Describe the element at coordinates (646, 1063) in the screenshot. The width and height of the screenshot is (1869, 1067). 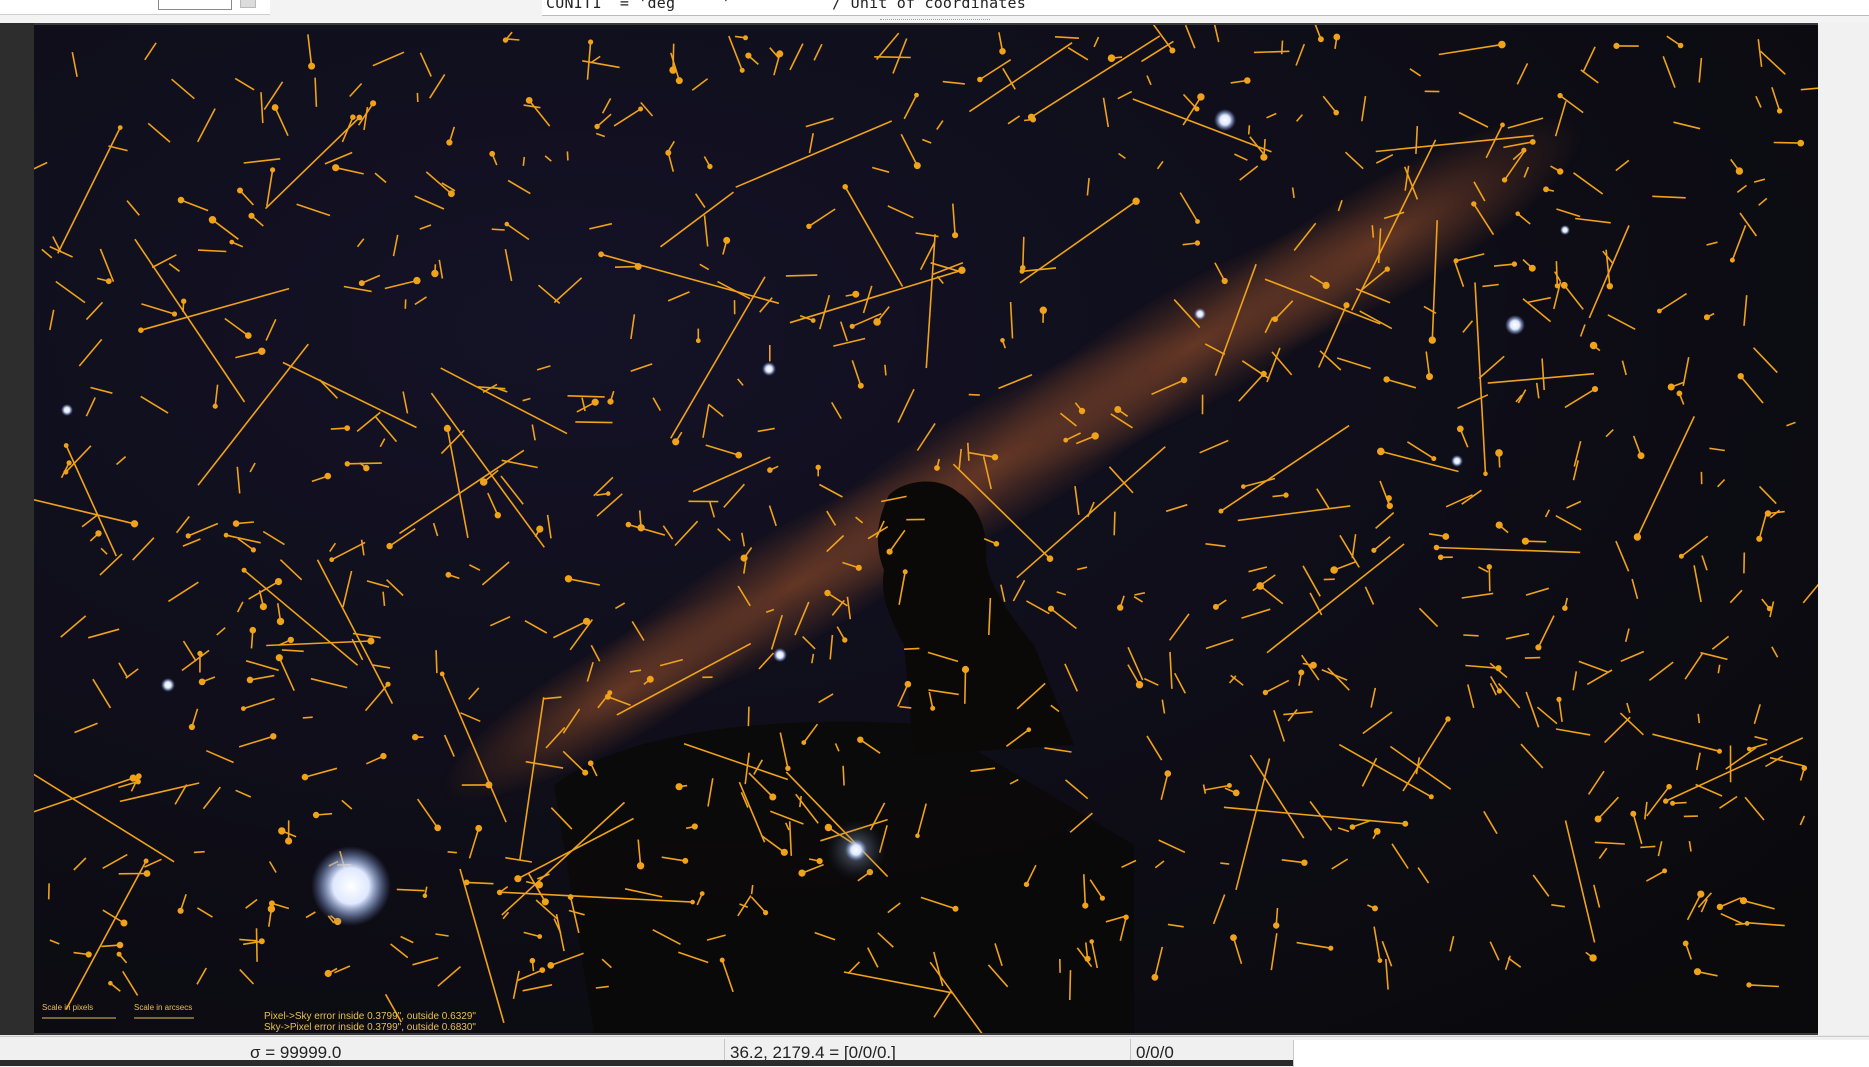
I see `taskbar-strip` at that location.